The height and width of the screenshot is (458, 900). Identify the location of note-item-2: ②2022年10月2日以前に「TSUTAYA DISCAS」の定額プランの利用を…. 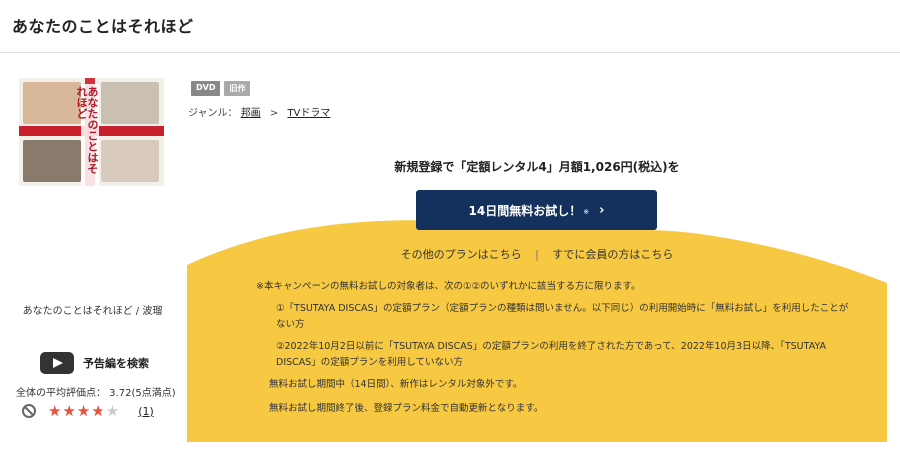
(551, 354).